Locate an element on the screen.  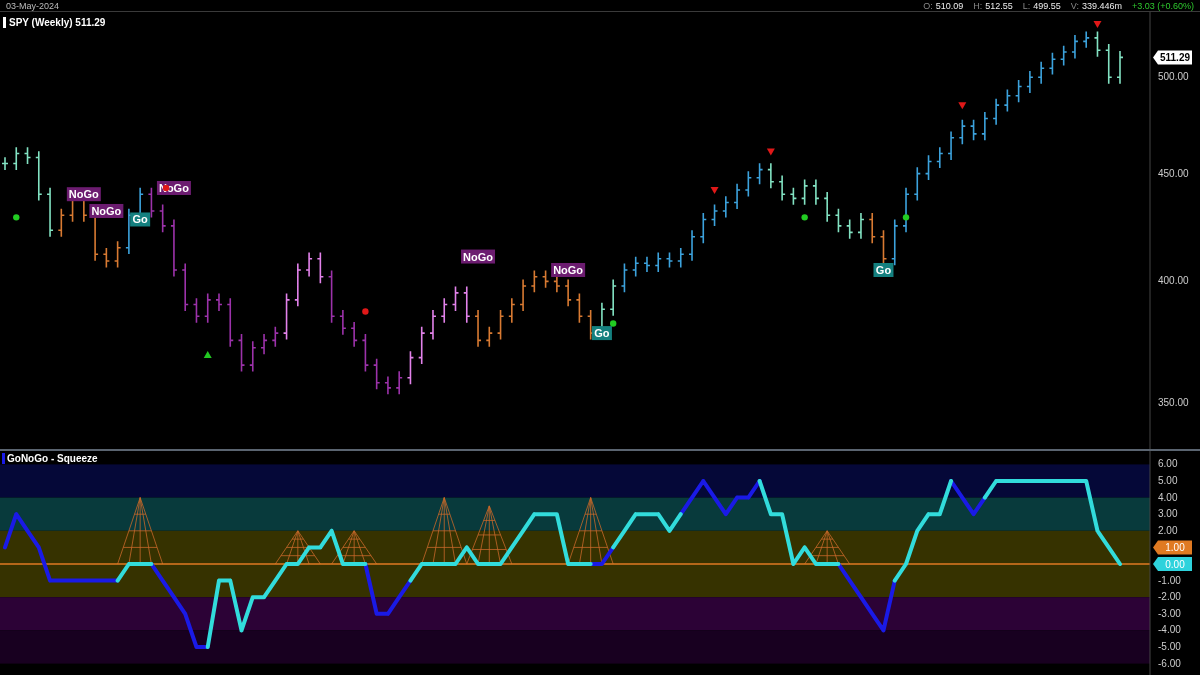
axis-label: -6.00 is located at coordinates (1169, 663).